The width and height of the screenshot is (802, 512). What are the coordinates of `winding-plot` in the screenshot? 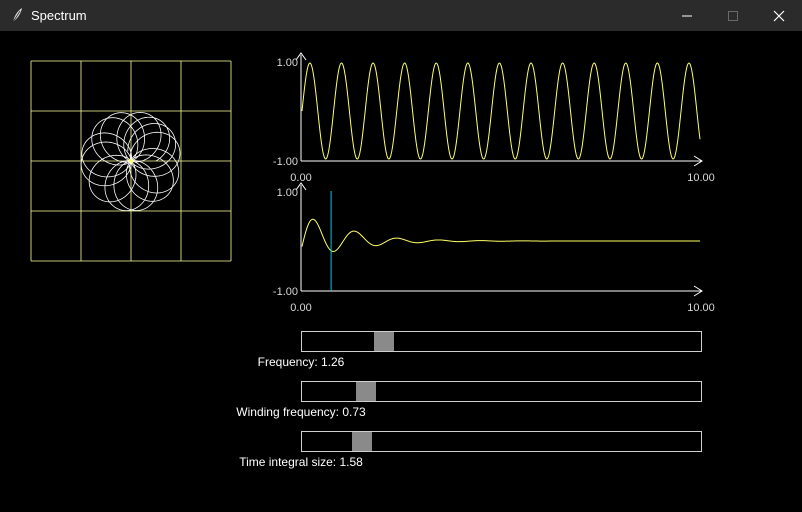 It's located at (131, 161).